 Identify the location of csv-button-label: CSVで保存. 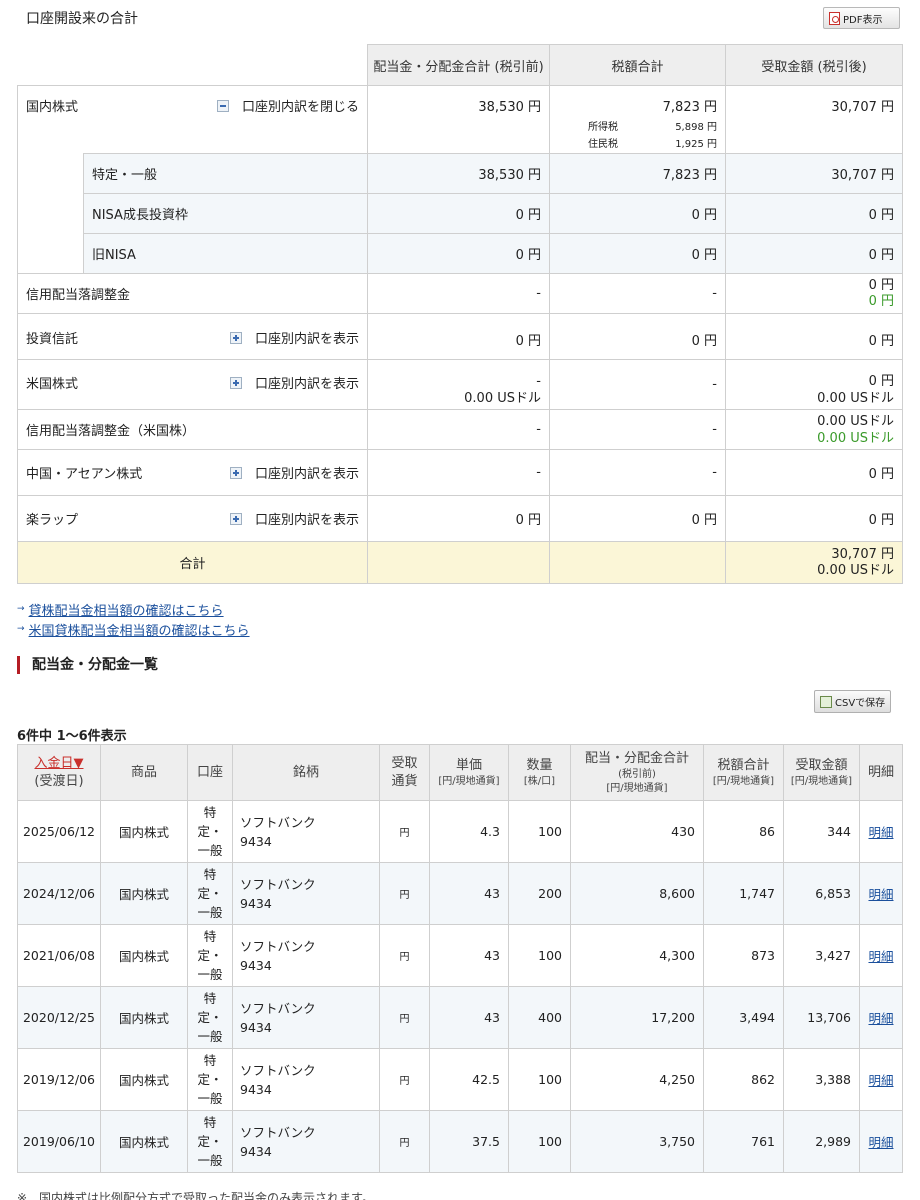
(860, 703).